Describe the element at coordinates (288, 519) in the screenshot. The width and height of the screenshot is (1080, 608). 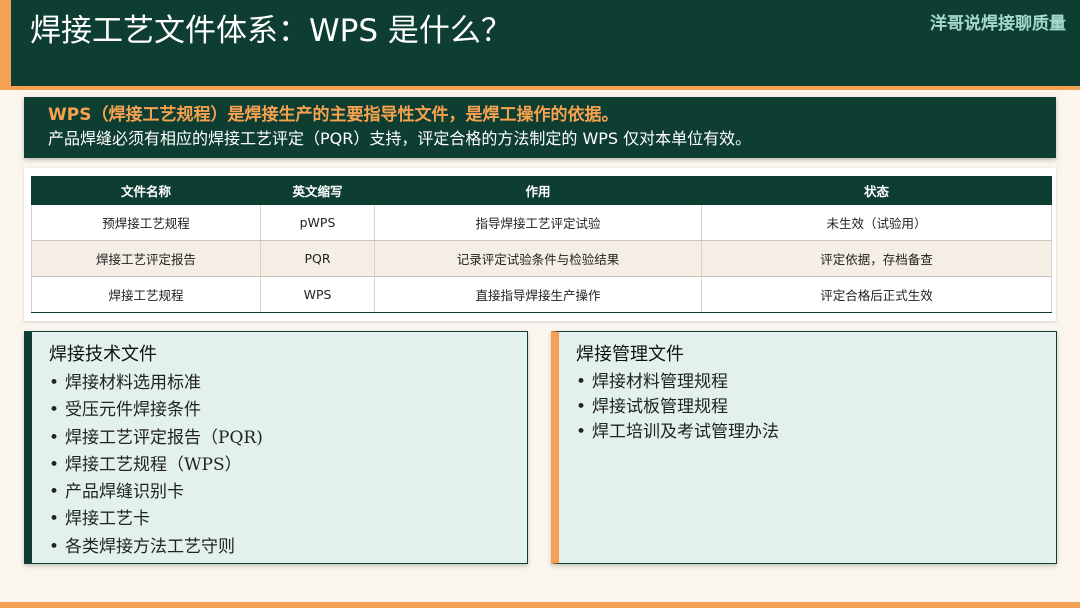
I see `list-item: 焊接工艺卡` at that location.